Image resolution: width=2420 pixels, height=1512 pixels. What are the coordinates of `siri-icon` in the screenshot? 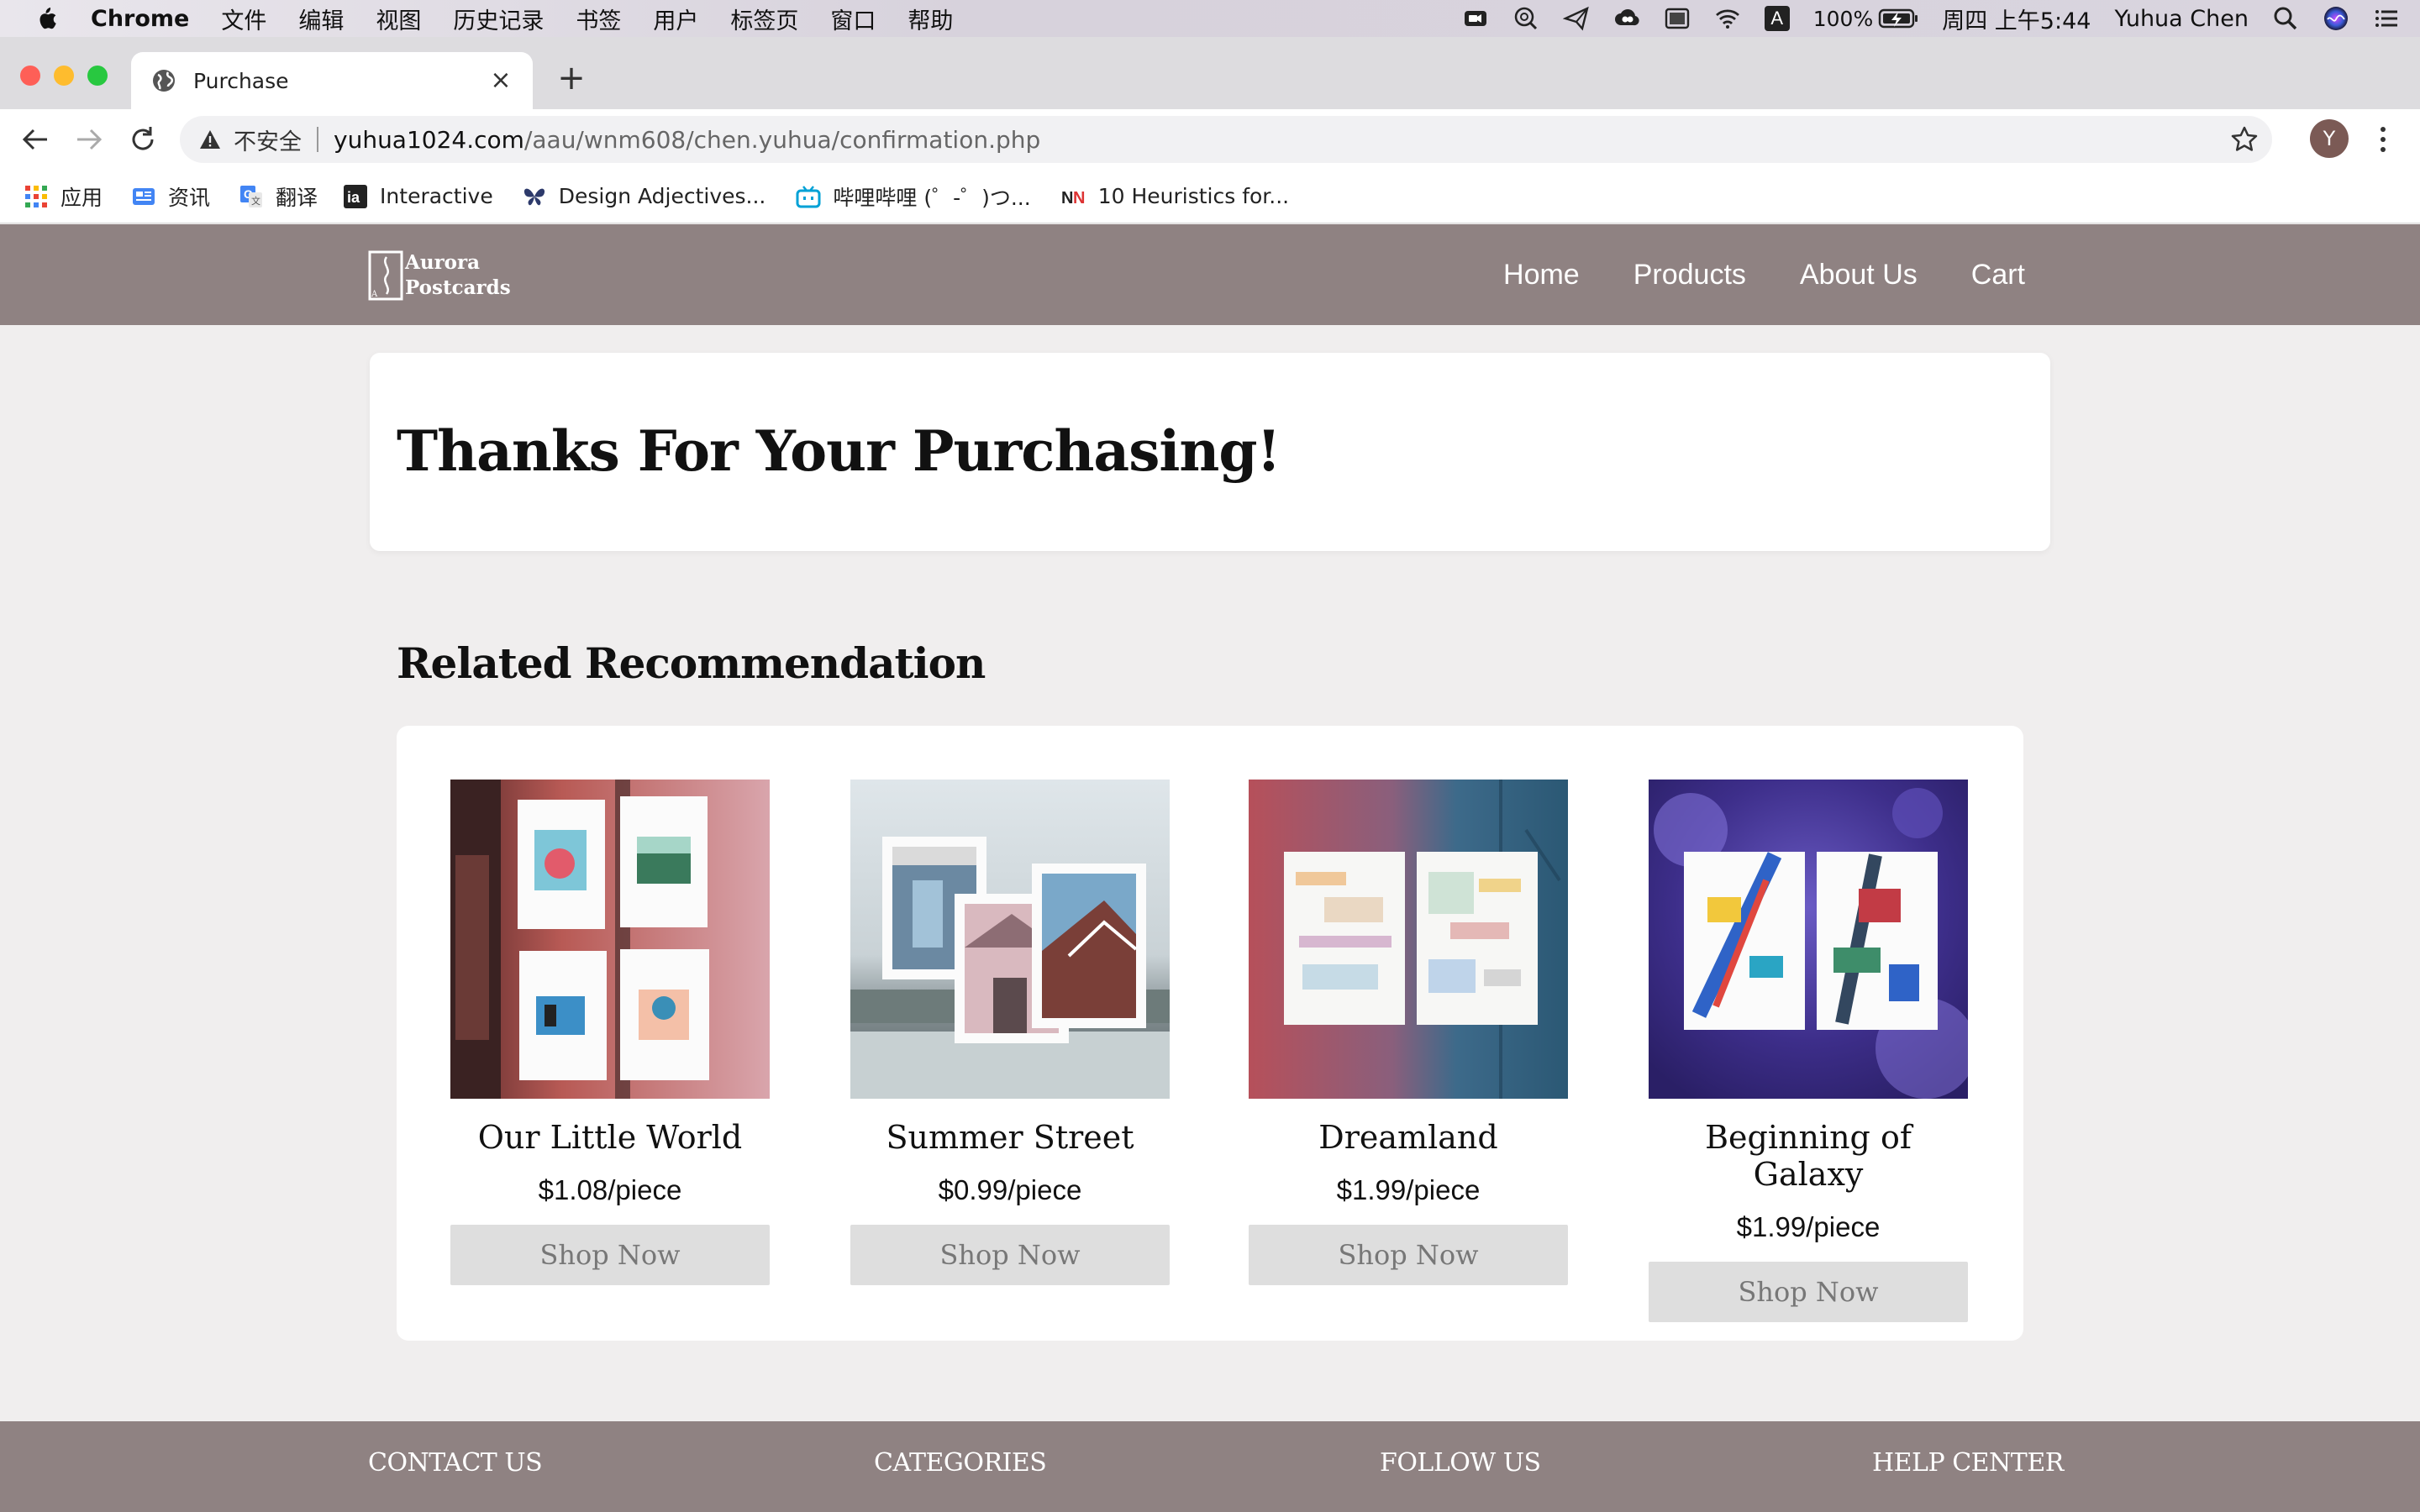 It's located at (2336, 18).